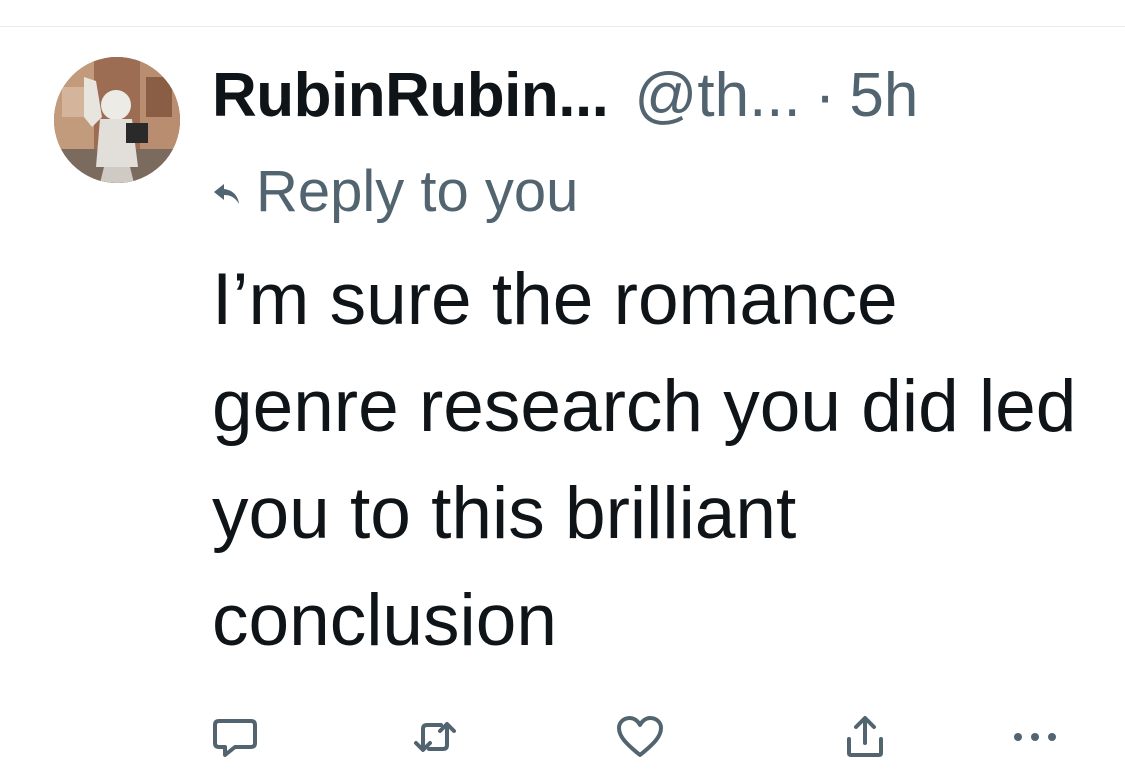 This screenshot has height=774, width=1125. I want to click on more-button, so click(1035, 737).